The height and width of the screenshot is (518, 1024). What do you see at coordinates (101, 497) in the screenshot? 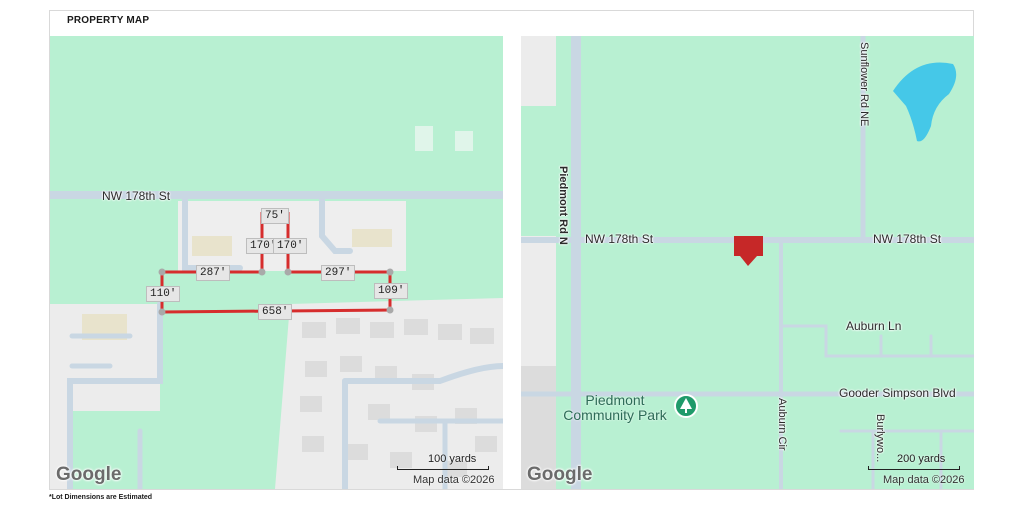
I see `footnote: *Lot Dimensions are Estimated` at bounding box center [101, 497].